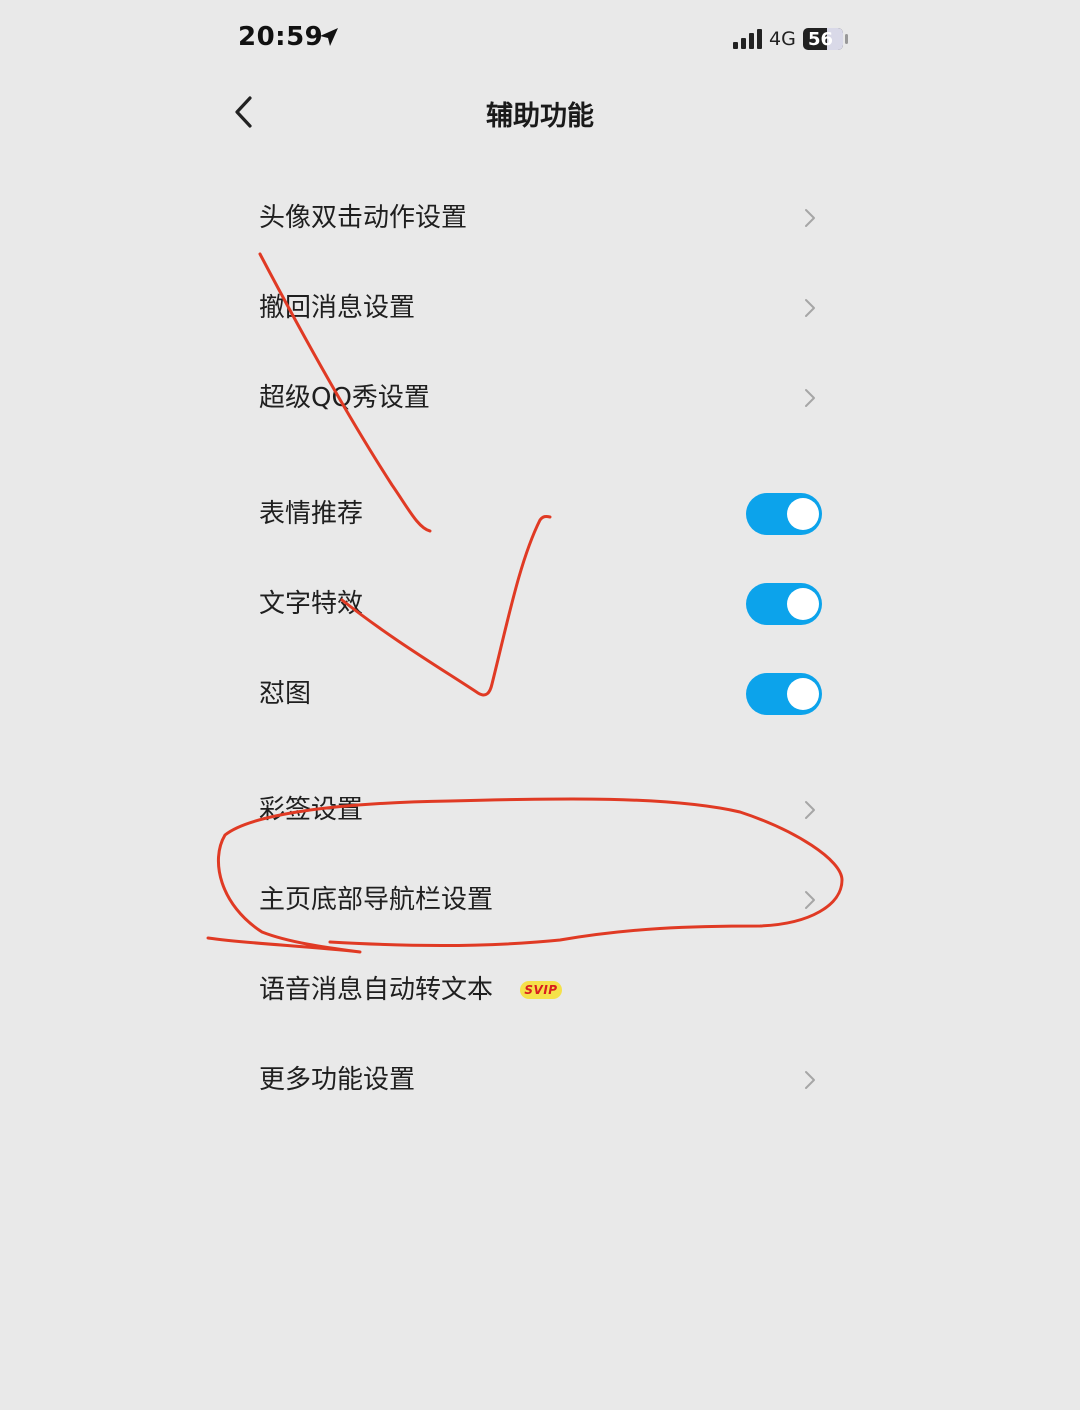  I want to click on row-label: 超级QQ秀设置, so click(344, 398).